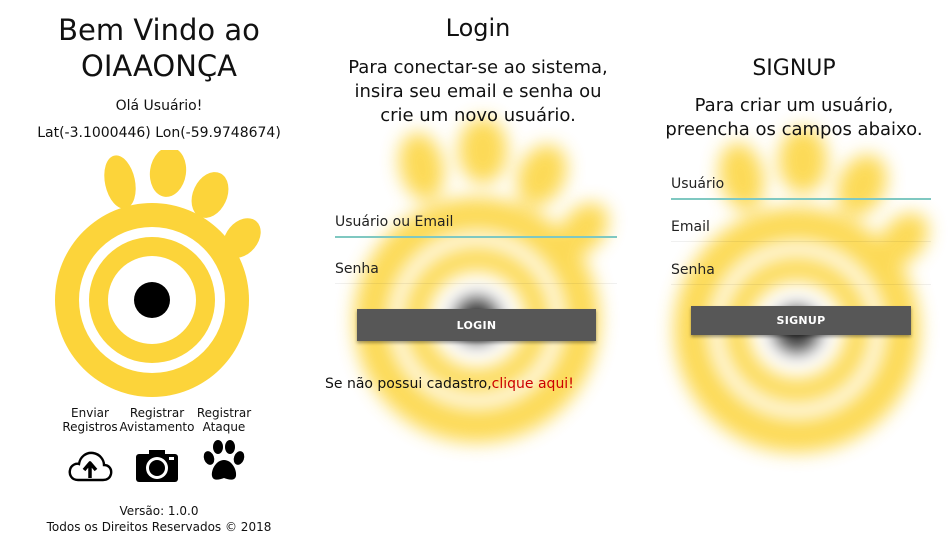 This screenshot has width=950, height=543. I want to click on register-attack-button: Registrar Ataque, so click(224, 445).